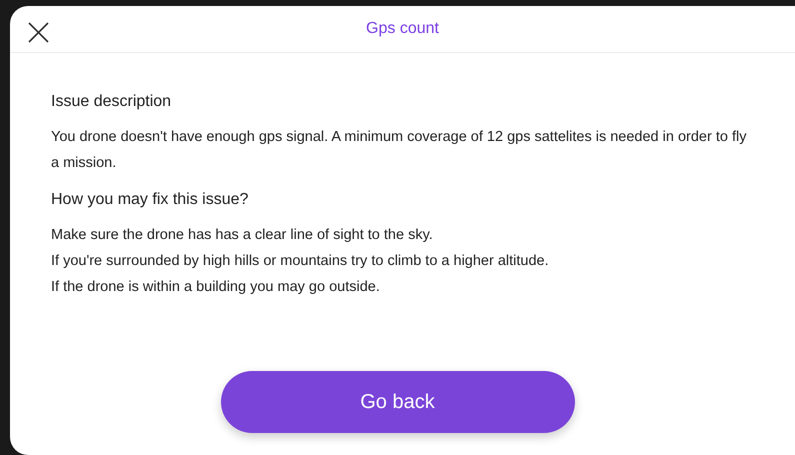 This screenshot has width=795, height=455. What do you see at coordinates (397, 402) in the screenshot?
I see `go-back-button: Go back` at bounding box center [397, 402].